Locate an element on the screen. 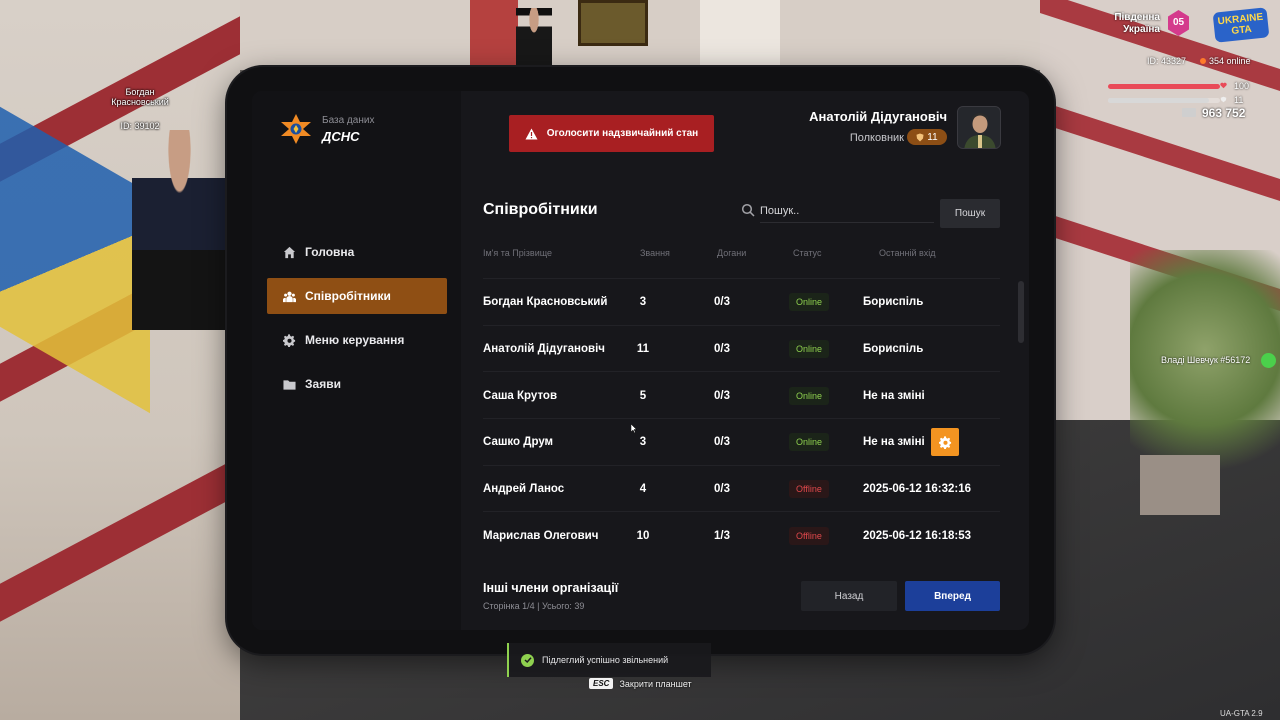  employee-name: Богдан Красновський is located at coordinates (545, 302).